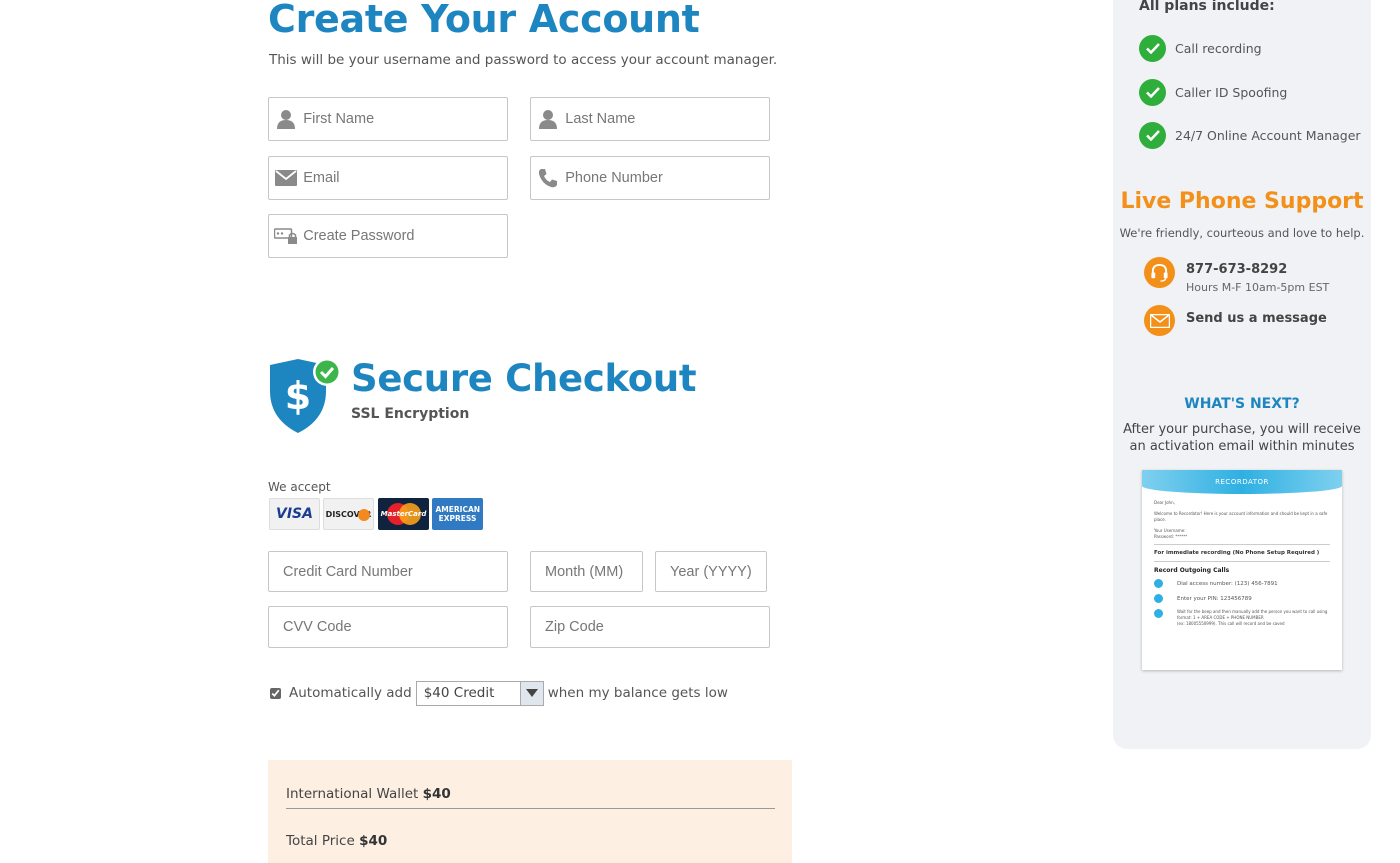 The width and height of the screenshot is (1400, 863). I want to click on visa-label: VISA, so click(294, 514).